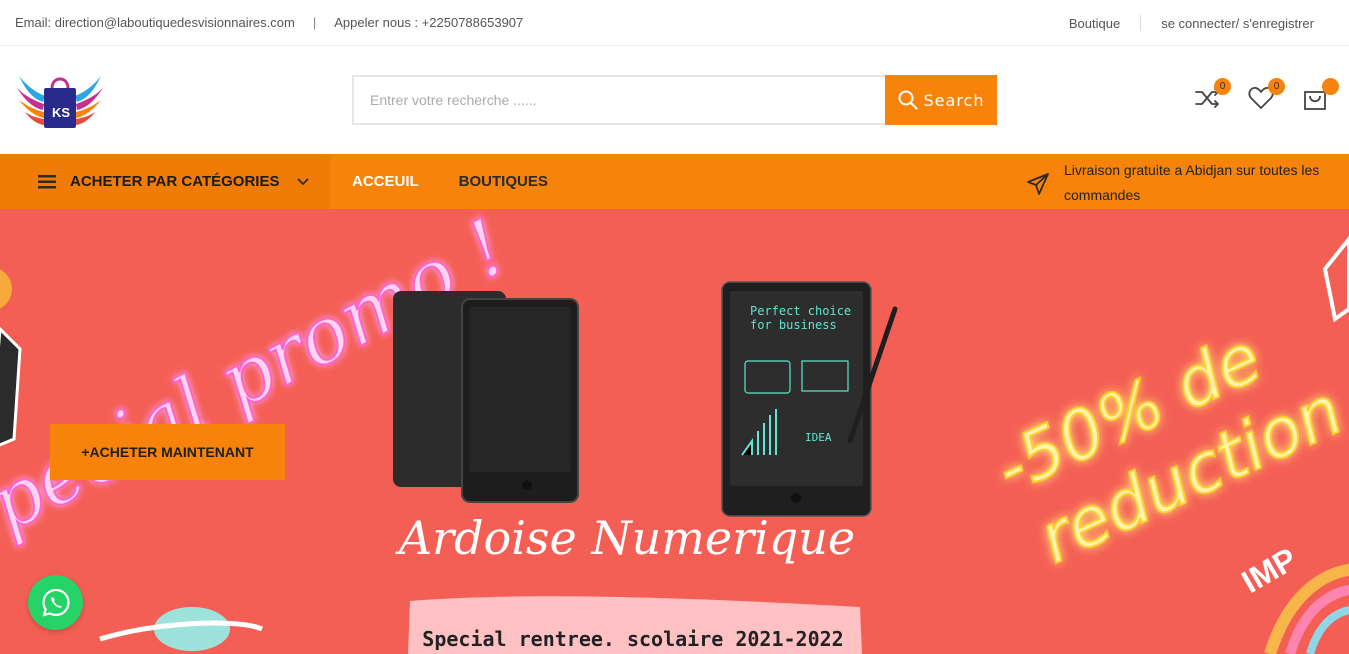  I want to click on nav-item-home: ACCEUIL, so click(385, 181).